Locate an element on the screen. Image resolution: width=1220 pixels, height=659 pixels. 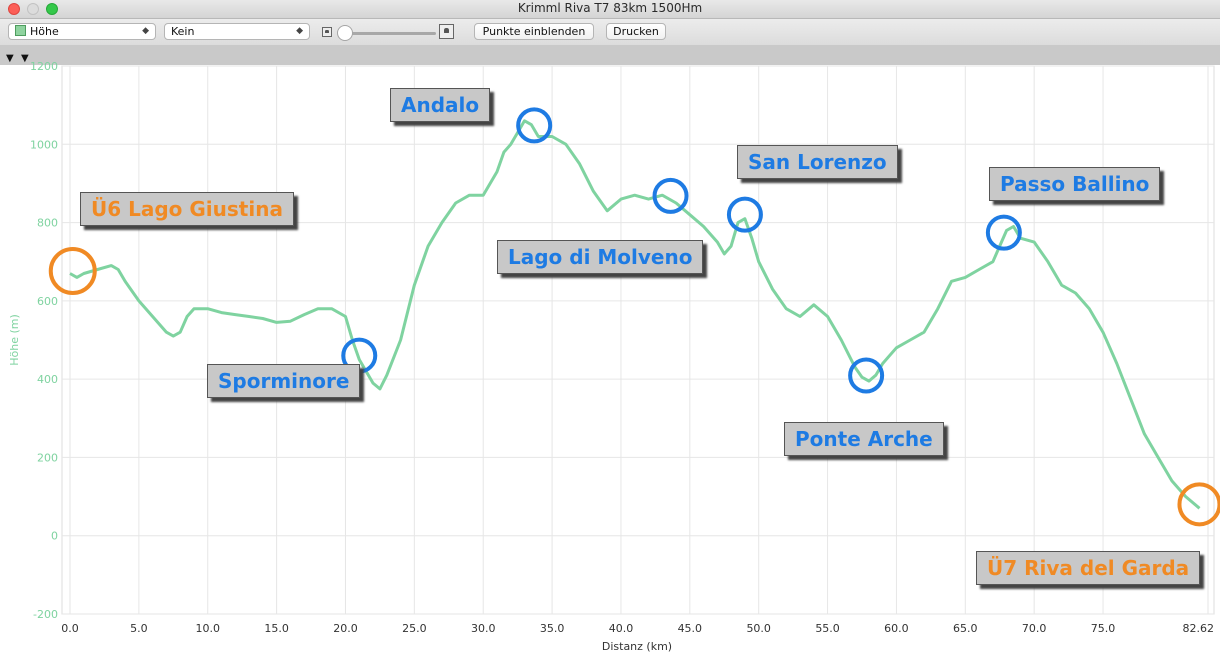
x-tick-label: 60.0 is located at coordinates (896, 628).